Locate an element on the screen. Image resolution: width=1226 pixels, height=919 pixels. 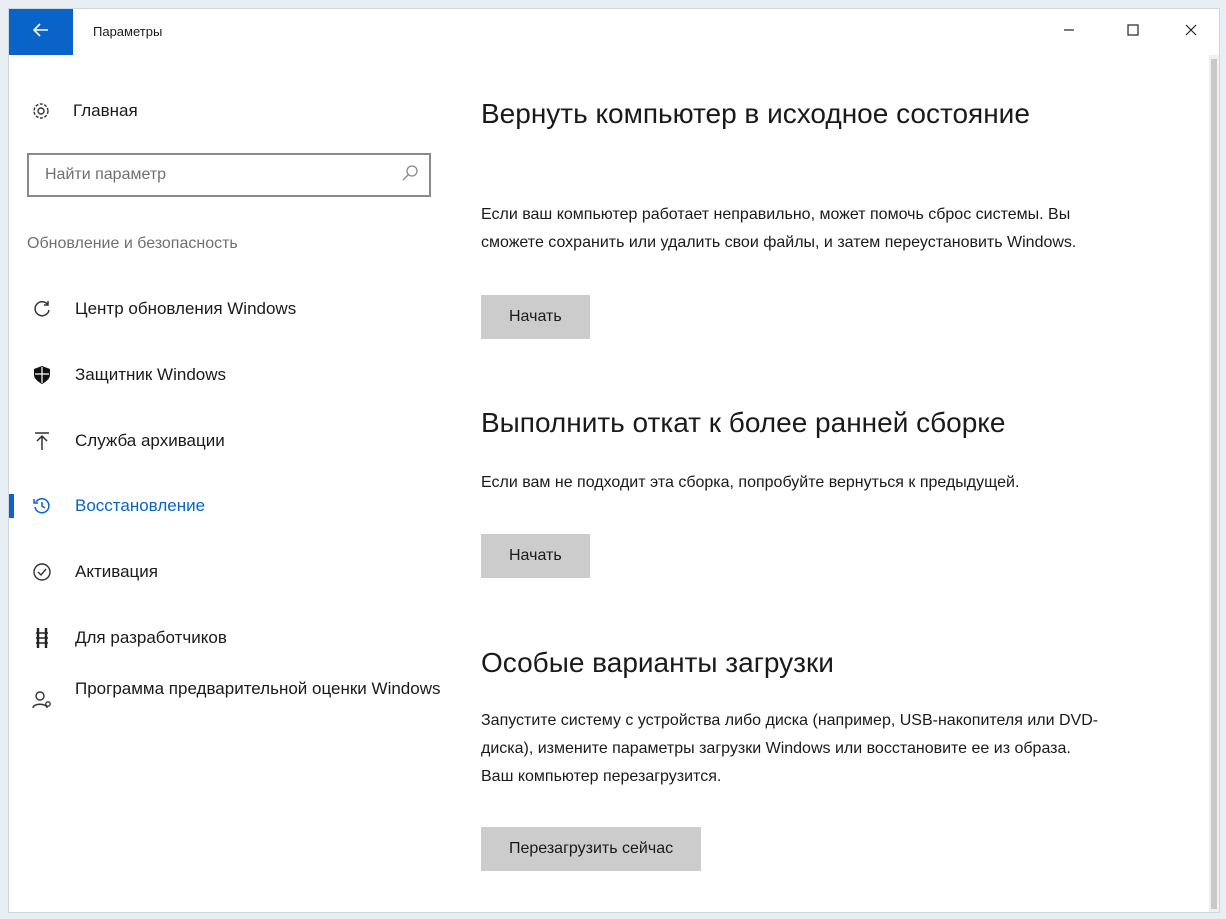
shield-icon is located at coordinates (42, 375).